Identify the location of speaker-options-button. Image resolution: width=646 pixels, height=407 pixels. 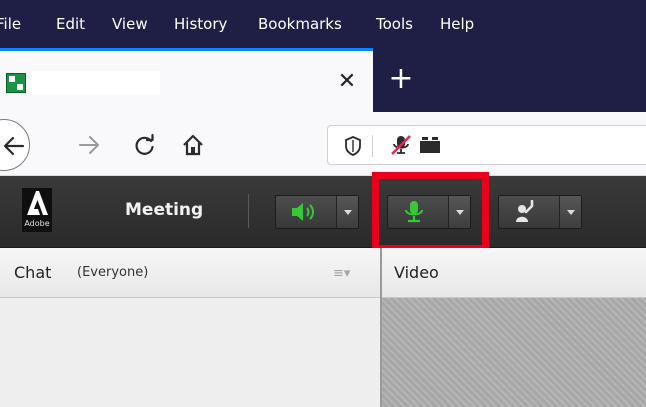
(347, 212).